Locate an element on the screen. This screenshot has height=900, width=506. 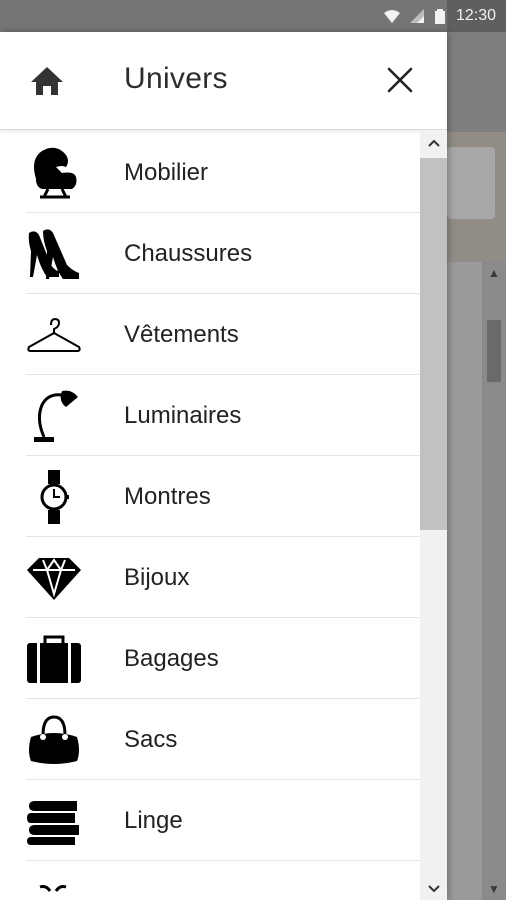
scroll-down-button is located at coordinates (433, 889).